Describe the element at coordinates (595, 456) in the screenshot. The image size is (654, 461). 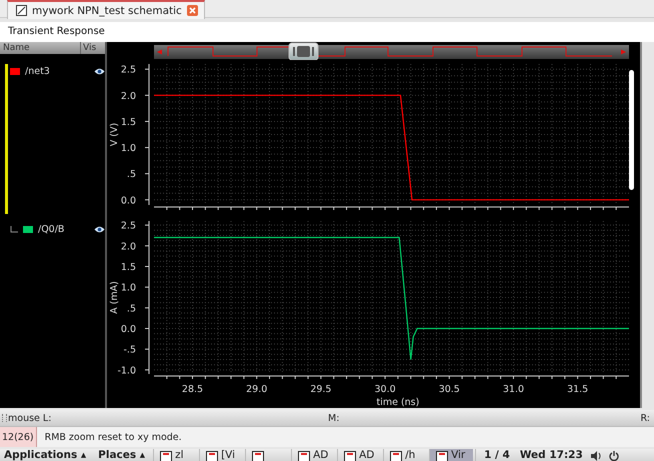
I see `speaker-icon` at that location.